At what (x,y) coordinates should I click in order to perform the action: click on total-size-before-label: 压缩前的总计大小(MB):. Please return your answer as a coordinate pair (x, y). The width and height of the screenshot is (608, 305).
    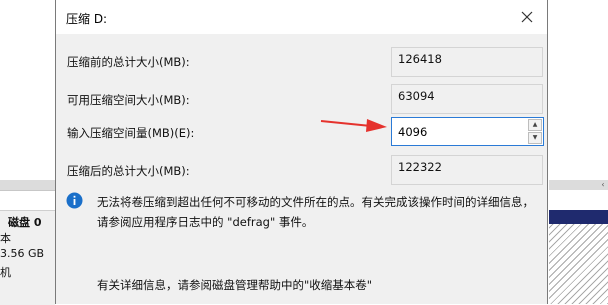
    Looking at the image, I should click on (128, 62).